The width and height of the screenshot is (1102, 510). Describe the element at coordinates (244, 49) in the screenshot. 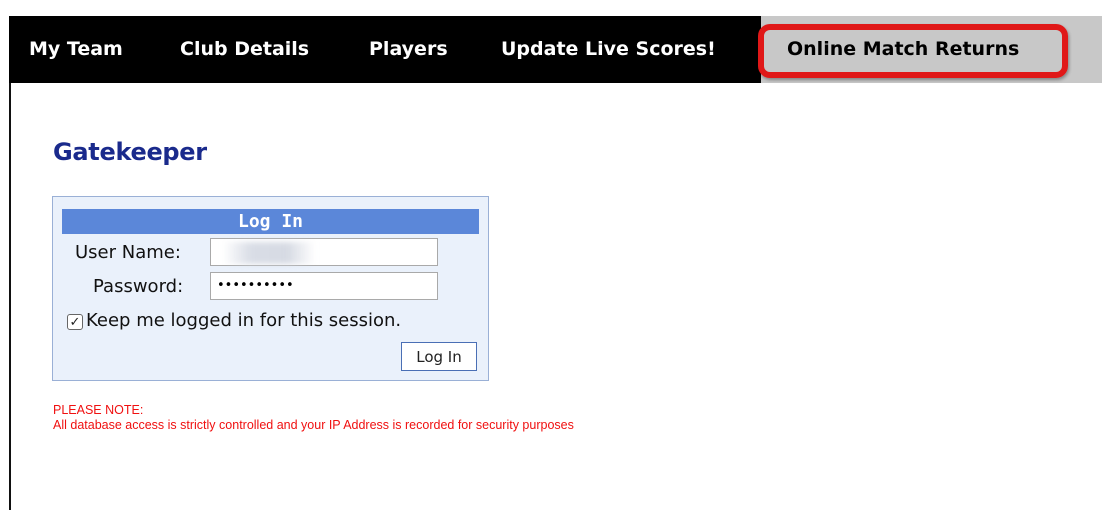

I see `nav-item-club-details: Club Details` at that location.